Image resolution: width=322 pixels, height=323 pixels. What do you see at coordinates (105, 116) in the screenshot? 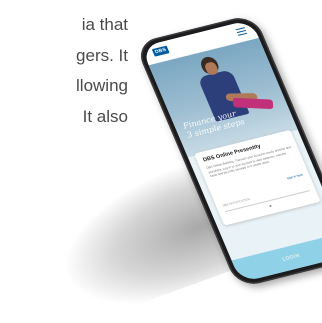
I see `background-text-line: It also` at bounding box center [105, 116].